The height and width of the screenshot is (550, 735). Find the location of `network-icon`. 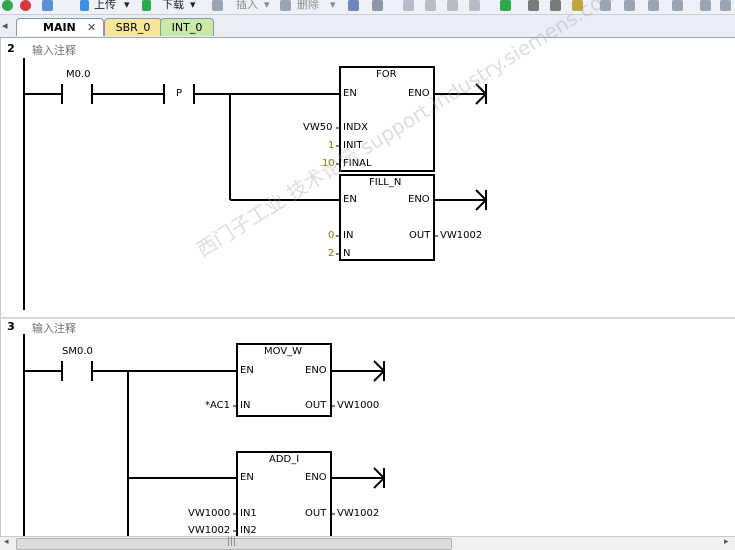

network-icon is located at coordinates (353, 5).